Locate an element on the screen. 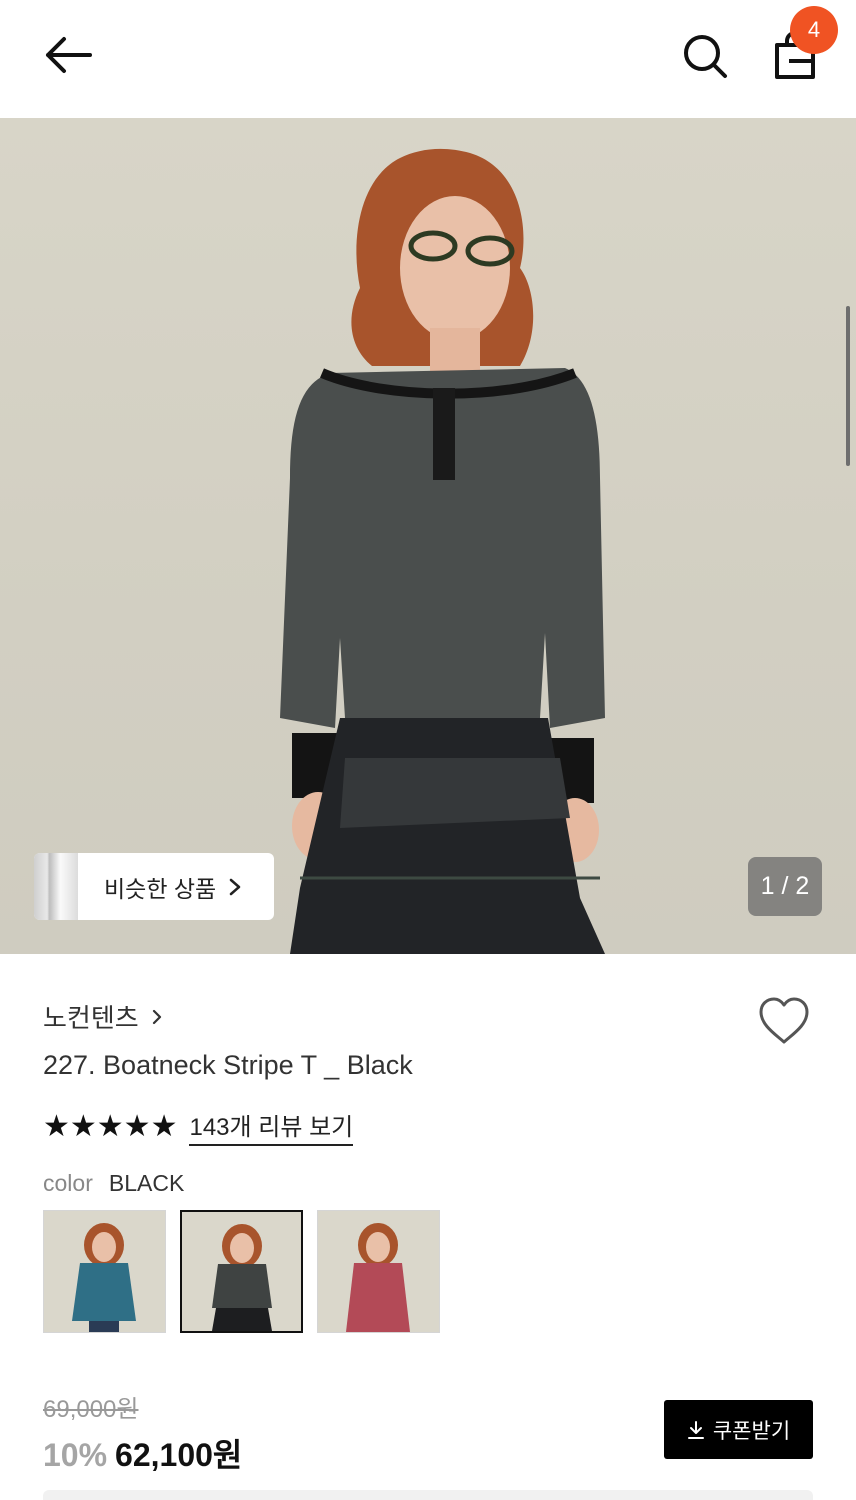 This screenshot has height=1500, width=856. brand-link: 노컨텐츠 is located at coordinates (103, 1016).